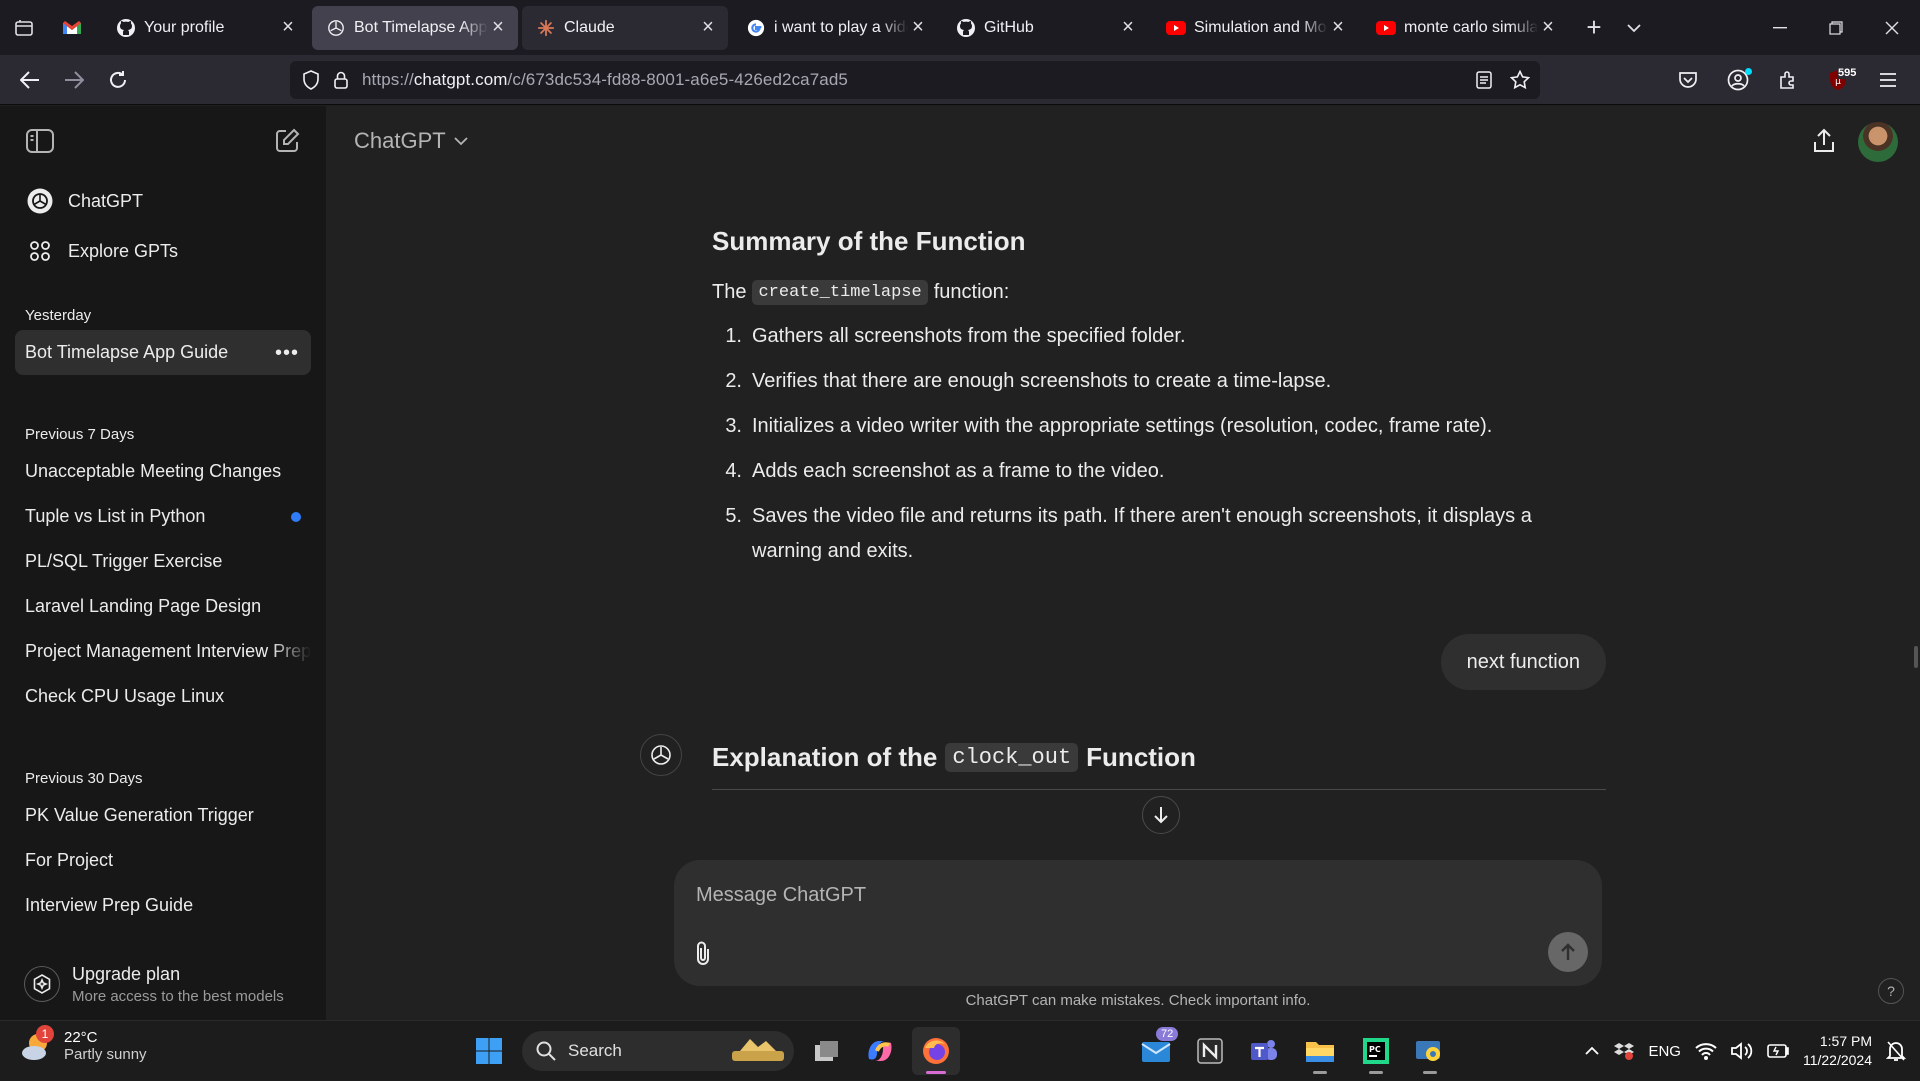 This screenshot has width=1920, height=1081. I want to click on send-button, so click(1568, 952).